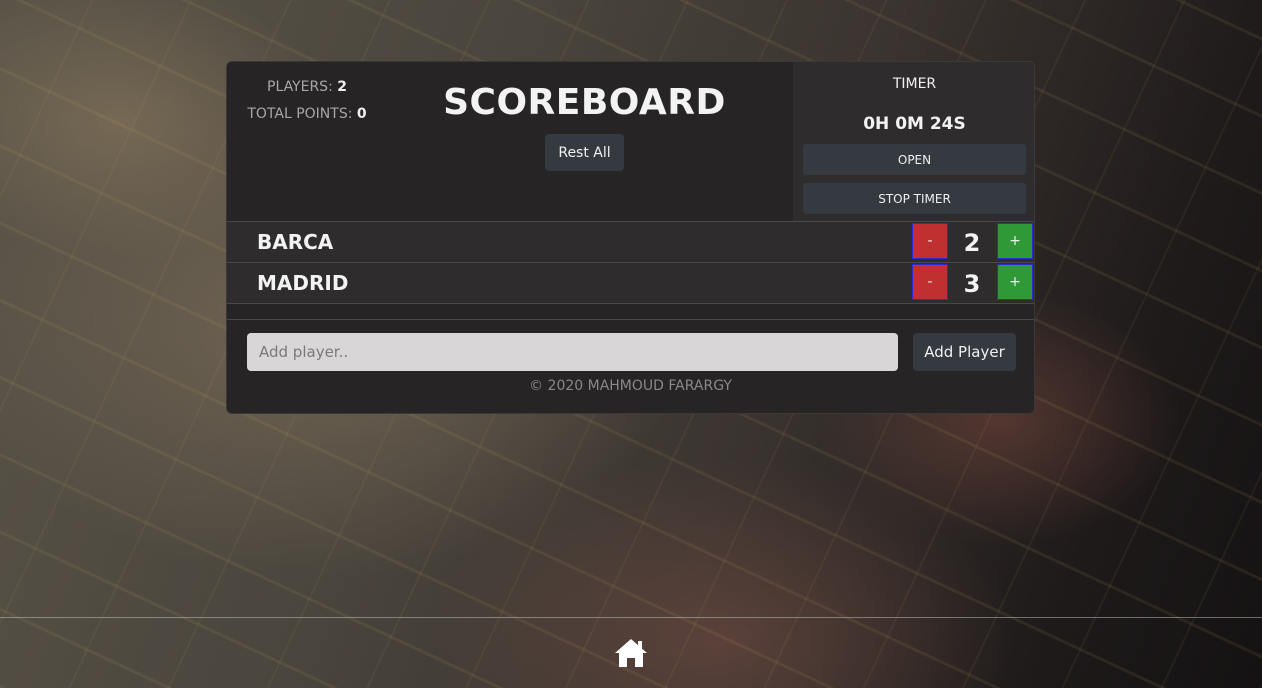  I want to click on timer-box: TIMER 0H 0M 24S OPEN STOP TIMER, so click(913, 141).